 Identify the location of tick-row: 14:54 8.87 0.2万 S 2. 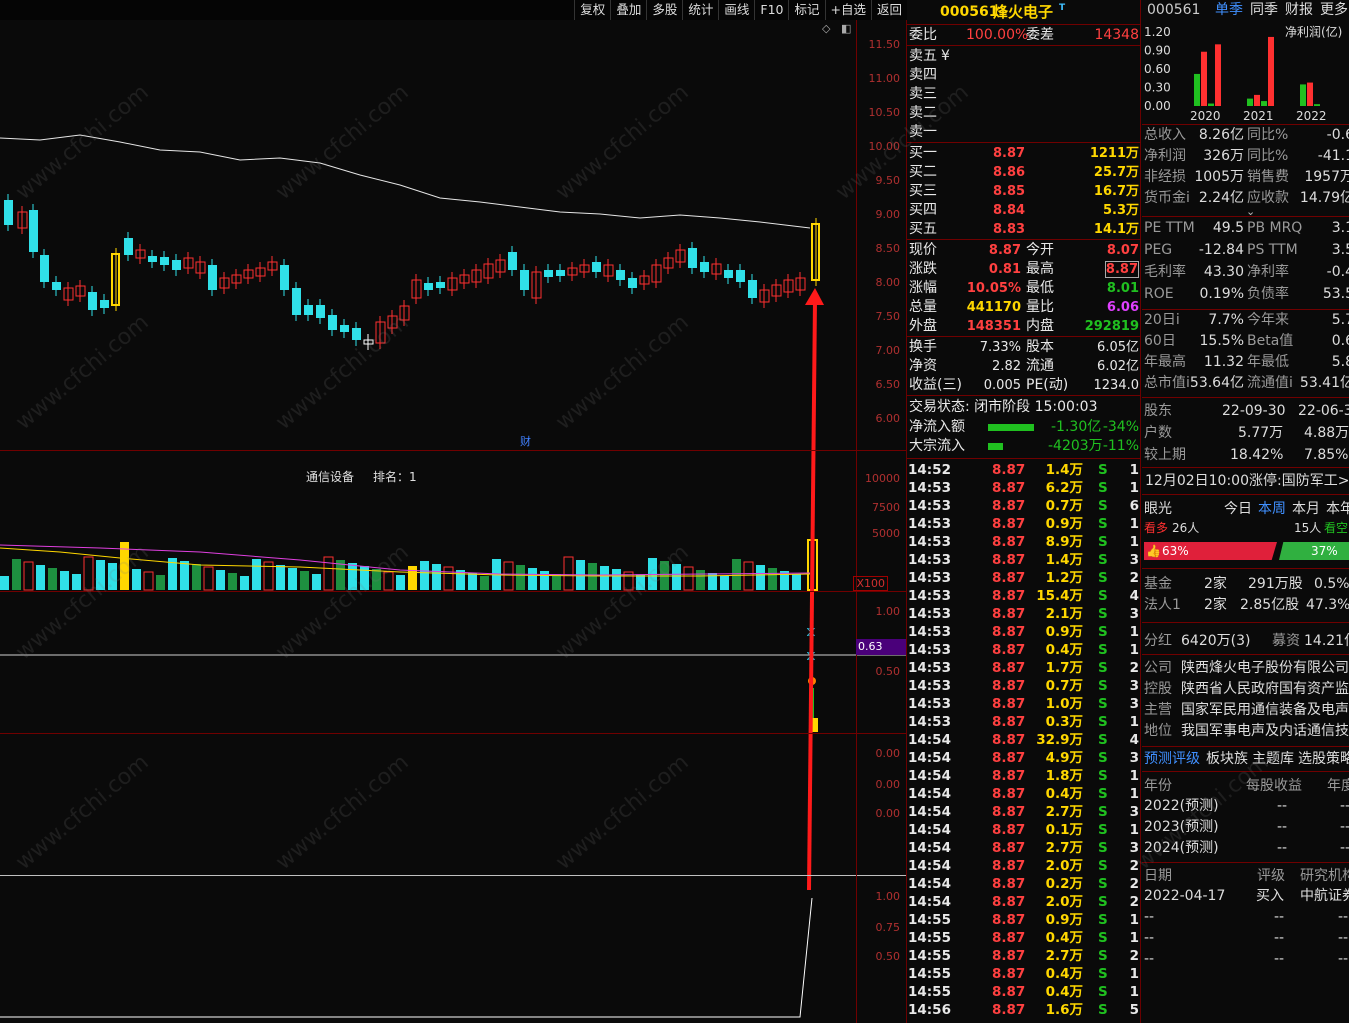
(1024, 884).